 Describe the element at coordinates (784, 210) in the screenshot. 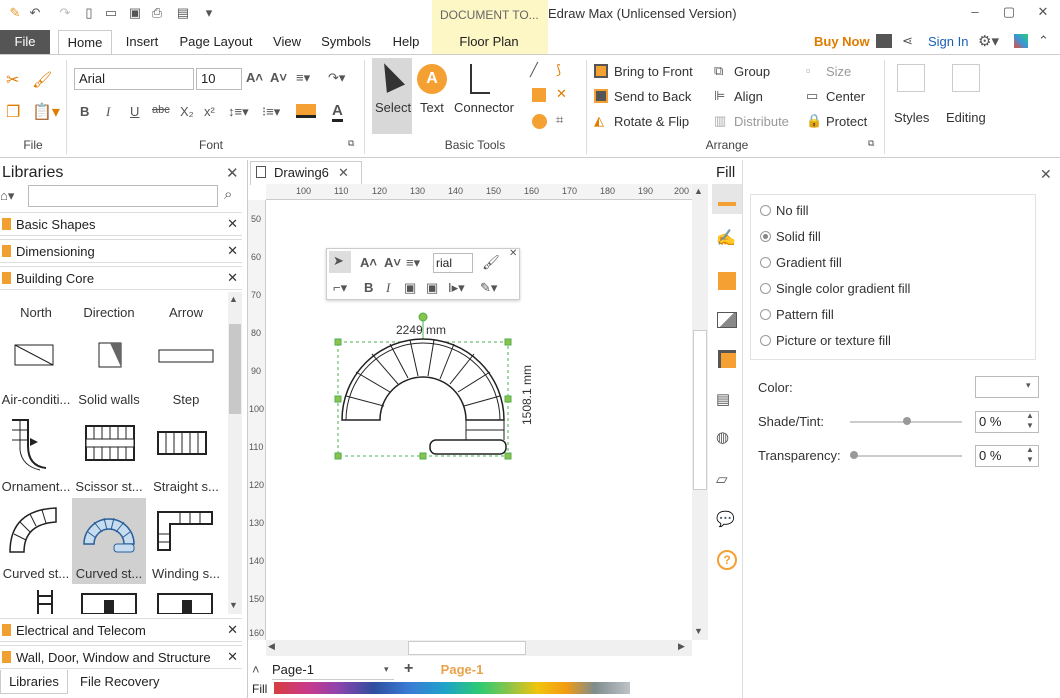

I see `fill-option-no-fill: No fill` at that location.